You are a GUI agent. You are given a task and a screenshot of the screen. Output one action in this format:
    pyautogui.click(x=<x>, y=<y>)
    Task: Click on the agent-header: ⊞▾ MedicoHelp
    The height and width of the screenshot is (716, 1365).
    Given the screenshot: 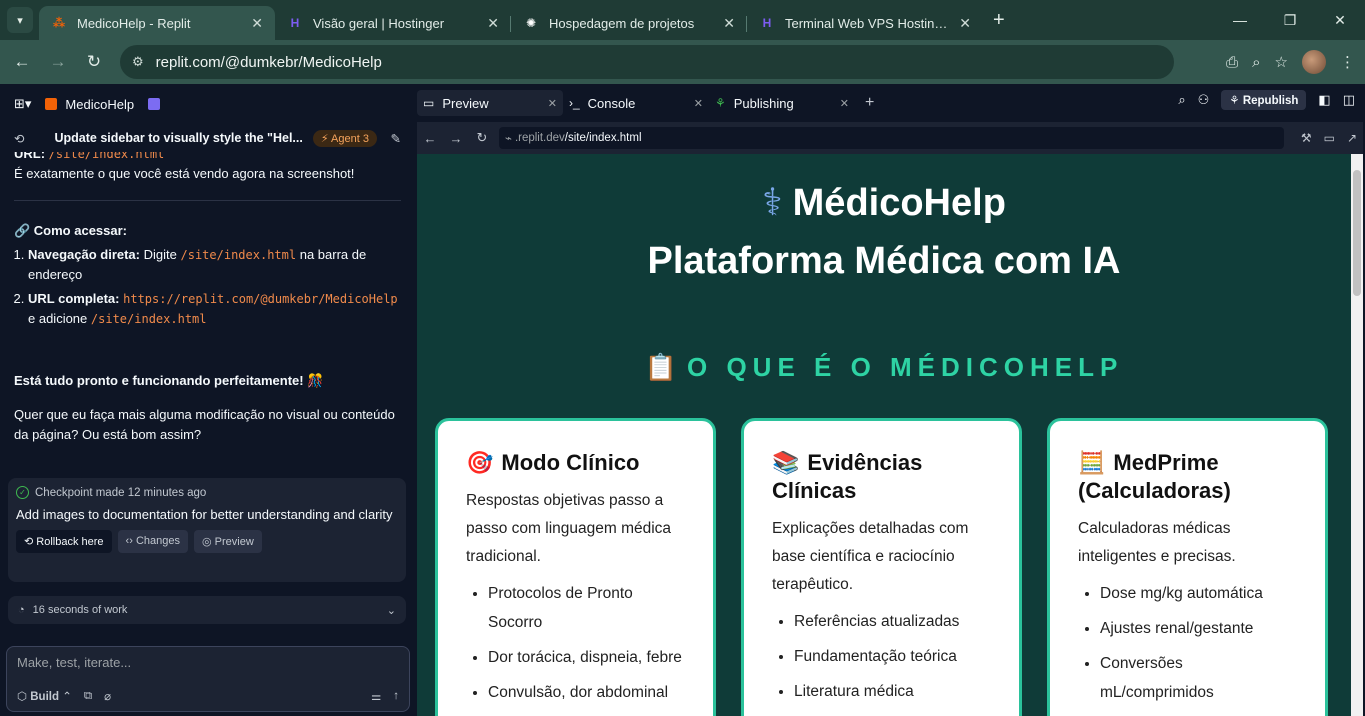 What is the action you would take?
    pyautogui.click(x=207, y=104)
    